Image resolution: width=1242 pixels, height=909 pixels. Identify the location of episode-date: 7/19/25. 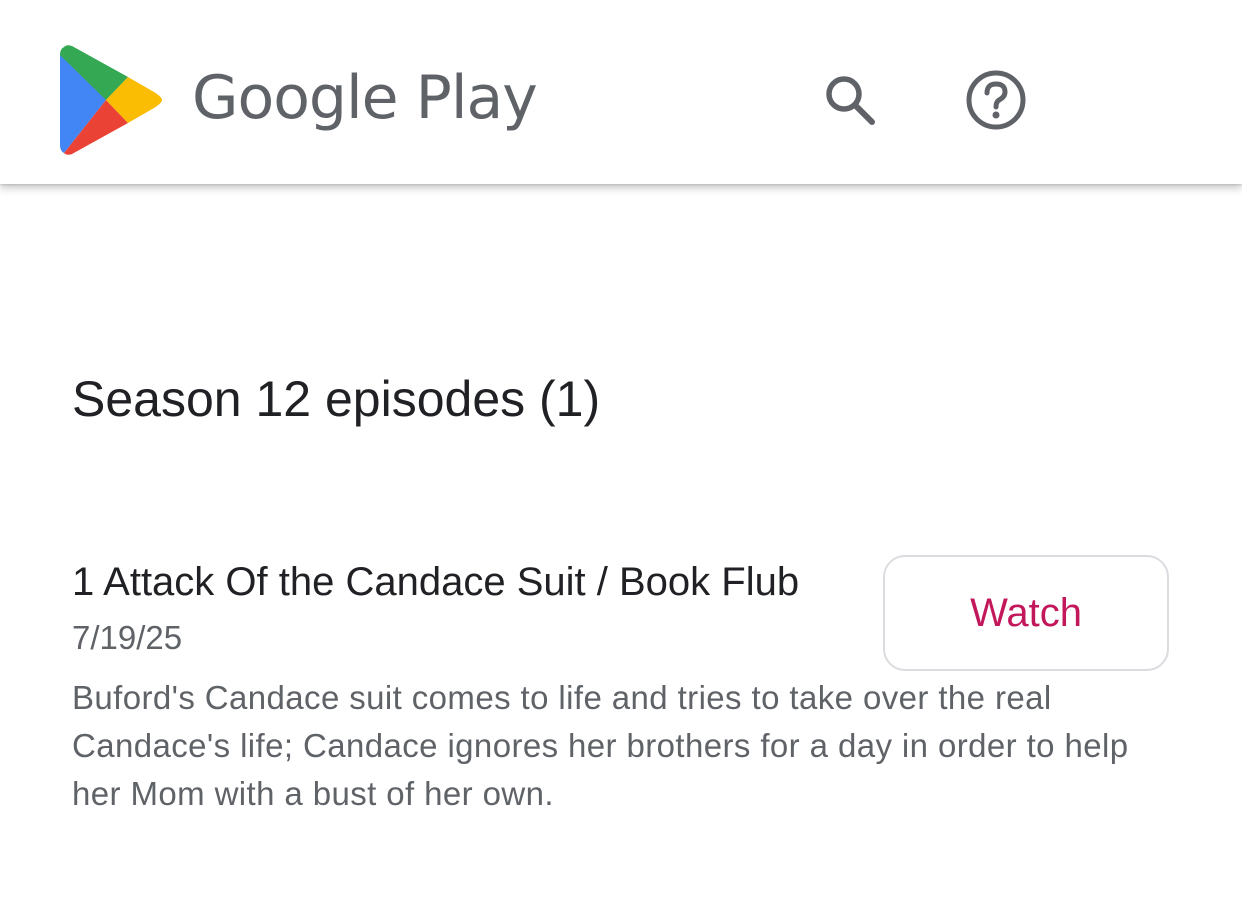
(127, 637).